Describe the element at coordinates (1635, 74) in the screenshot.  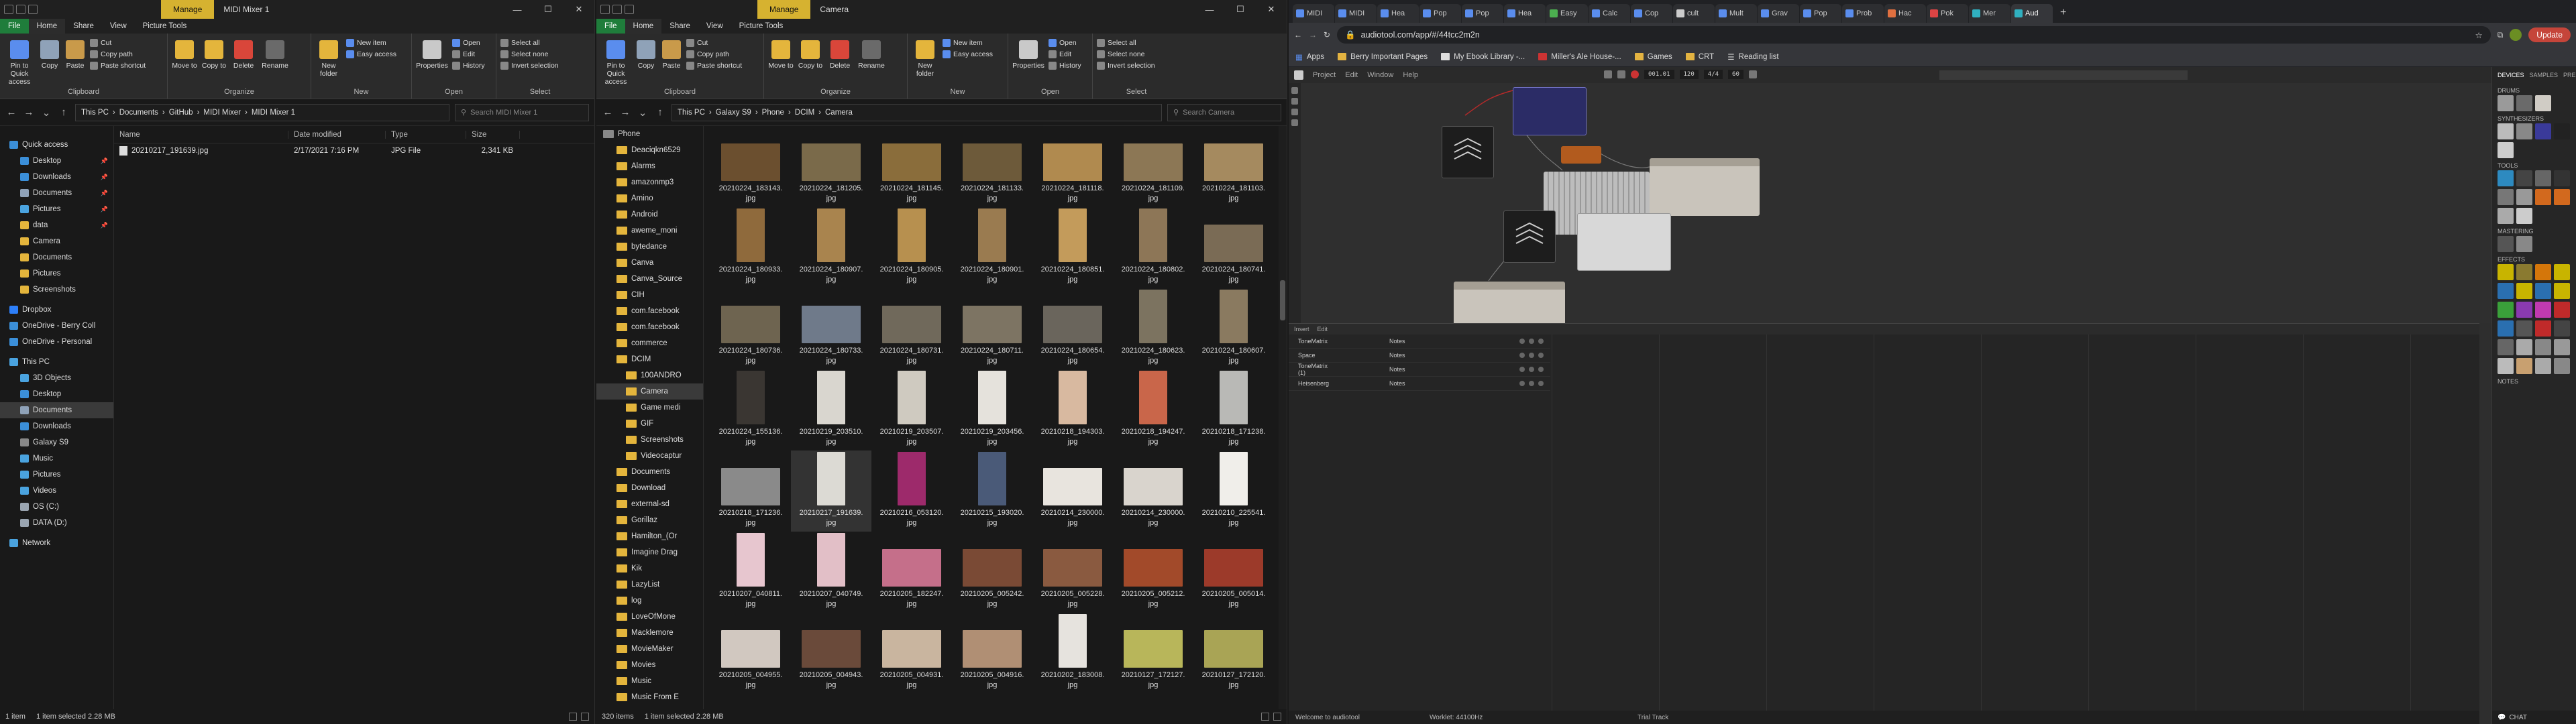
I see `record-icon` at that location.